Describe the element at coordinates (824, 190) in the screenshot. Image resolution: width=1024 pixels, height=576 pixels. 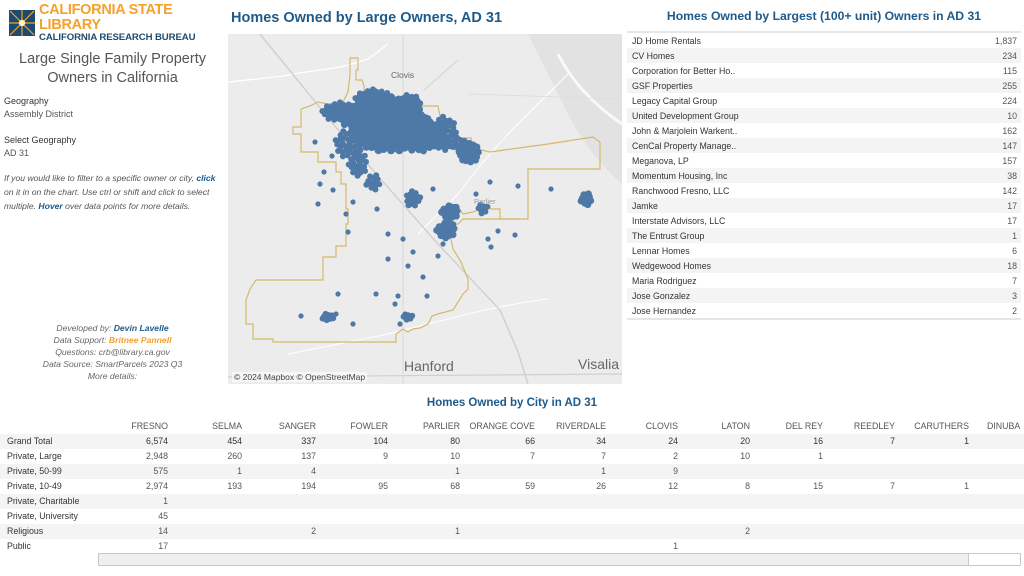
I see `owner-row: Ranchwood Fresno, LLC 142` at that location.